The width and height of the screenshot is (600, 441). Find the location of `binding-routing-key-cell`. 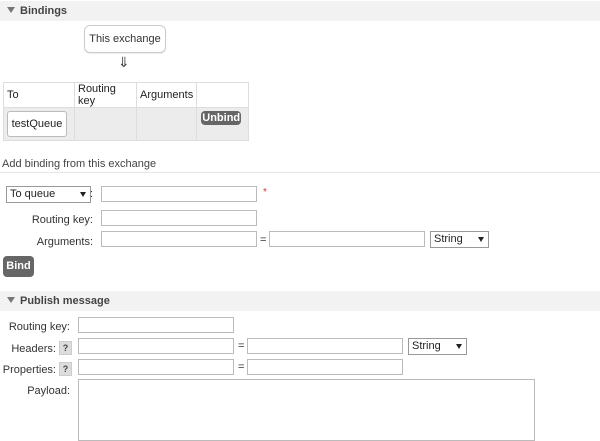

binding-routing-key-cell is located at coordinates (105, 124).